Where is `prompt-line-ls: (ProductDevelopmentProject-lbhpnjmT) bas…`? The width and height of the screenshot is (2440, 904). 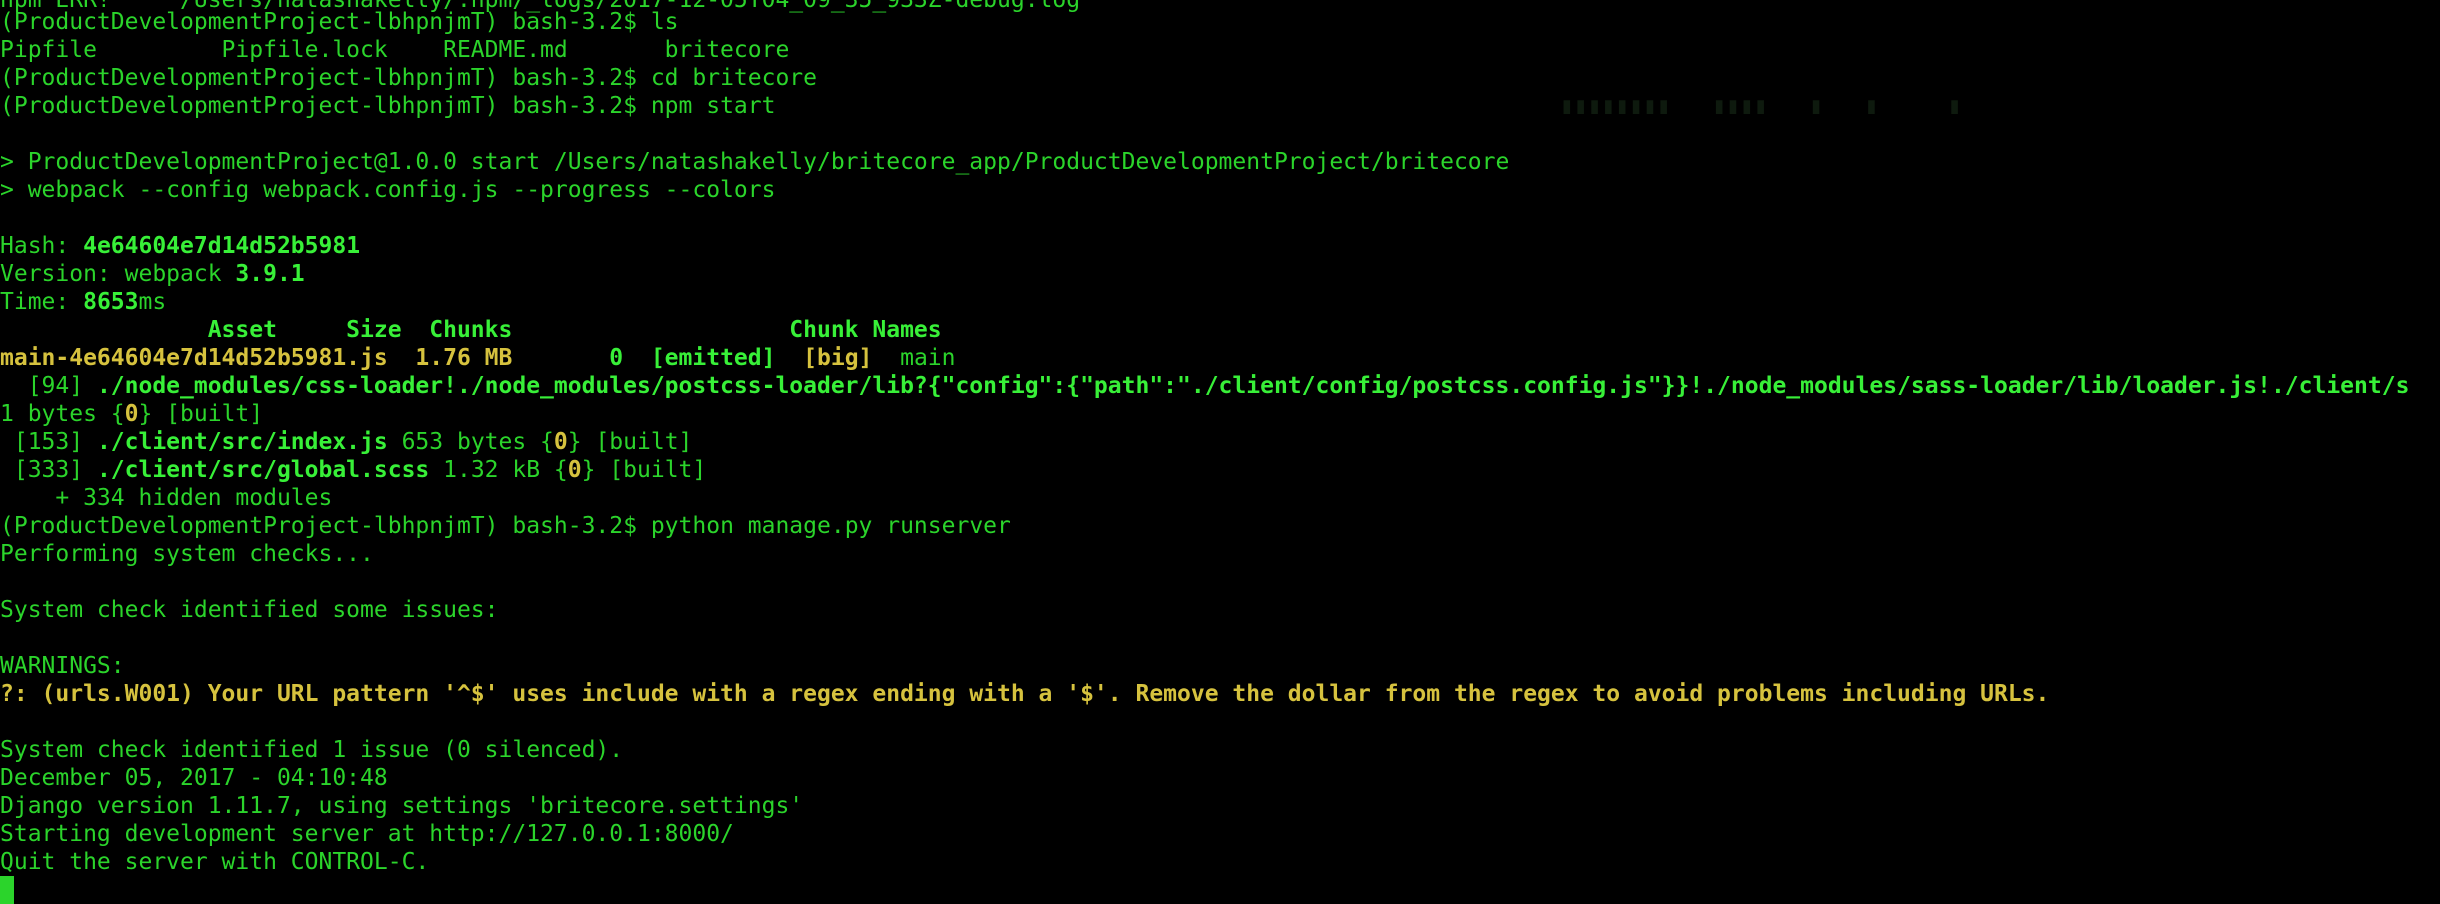
prompt-line-ls: (ProductDevelopmentProject-lbhpnjmT) bas… is located at coordinates (339, 22).